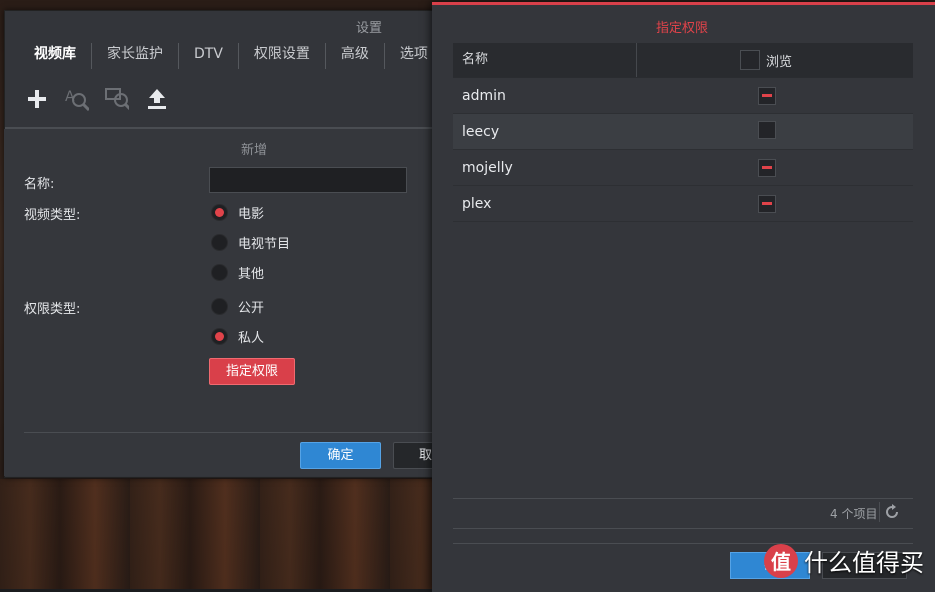  I want to click on browse-column-label: 浏览, so click(779, 62).